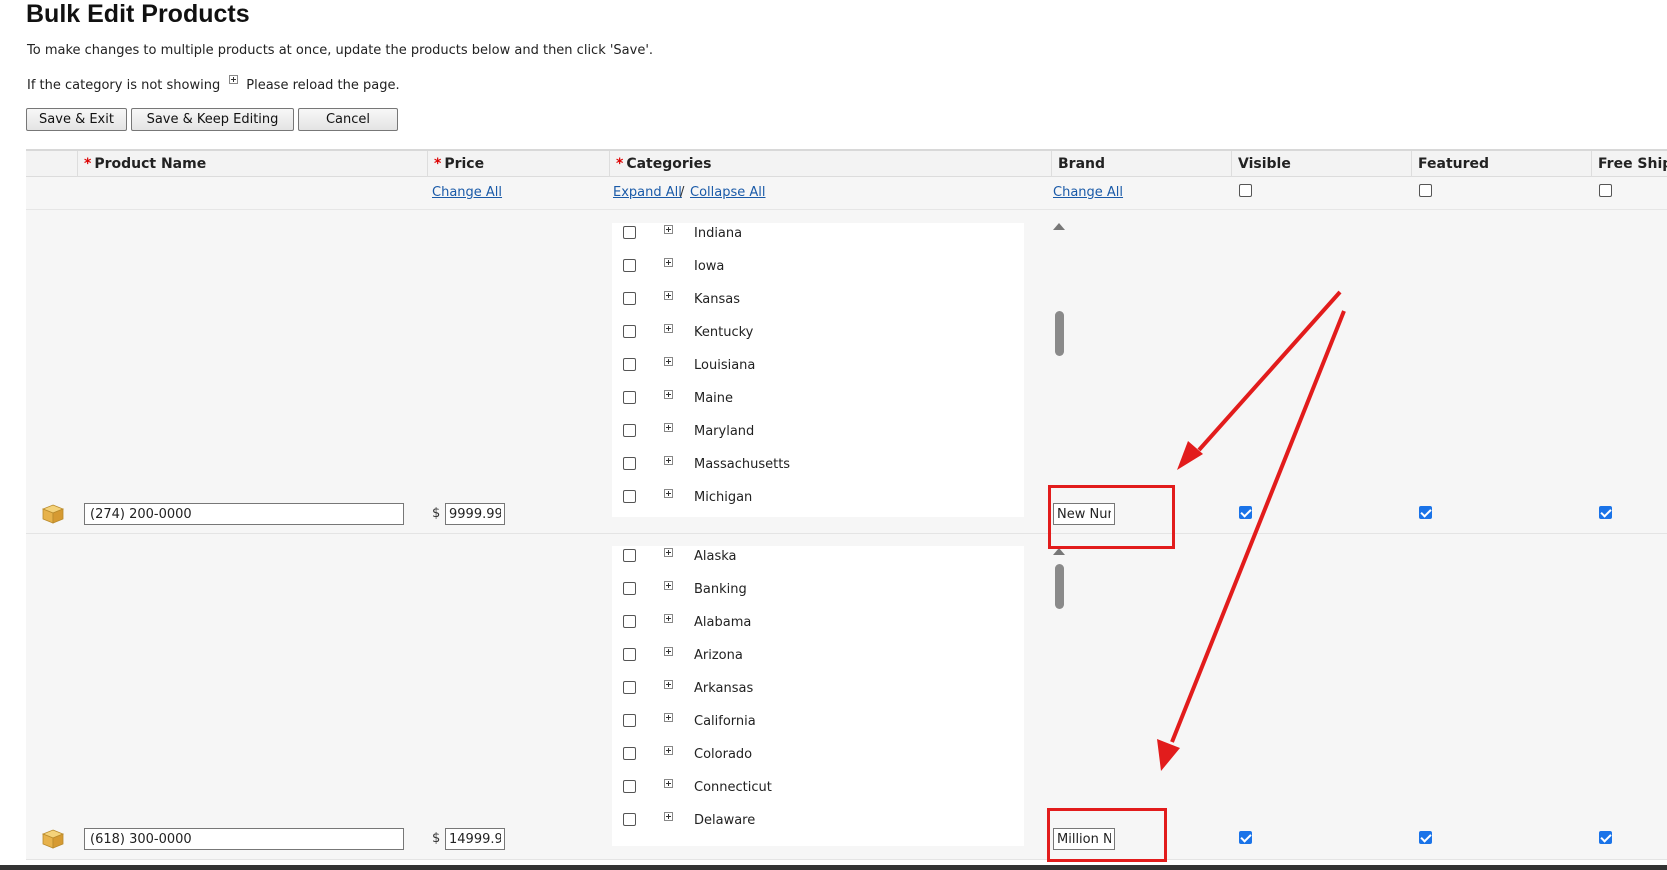 This screenshot has width=1667, height=870. Describe the element at coordinates (124, 85) in the screenshot. I see `reload-note-before: If the category is not showing` at that location.